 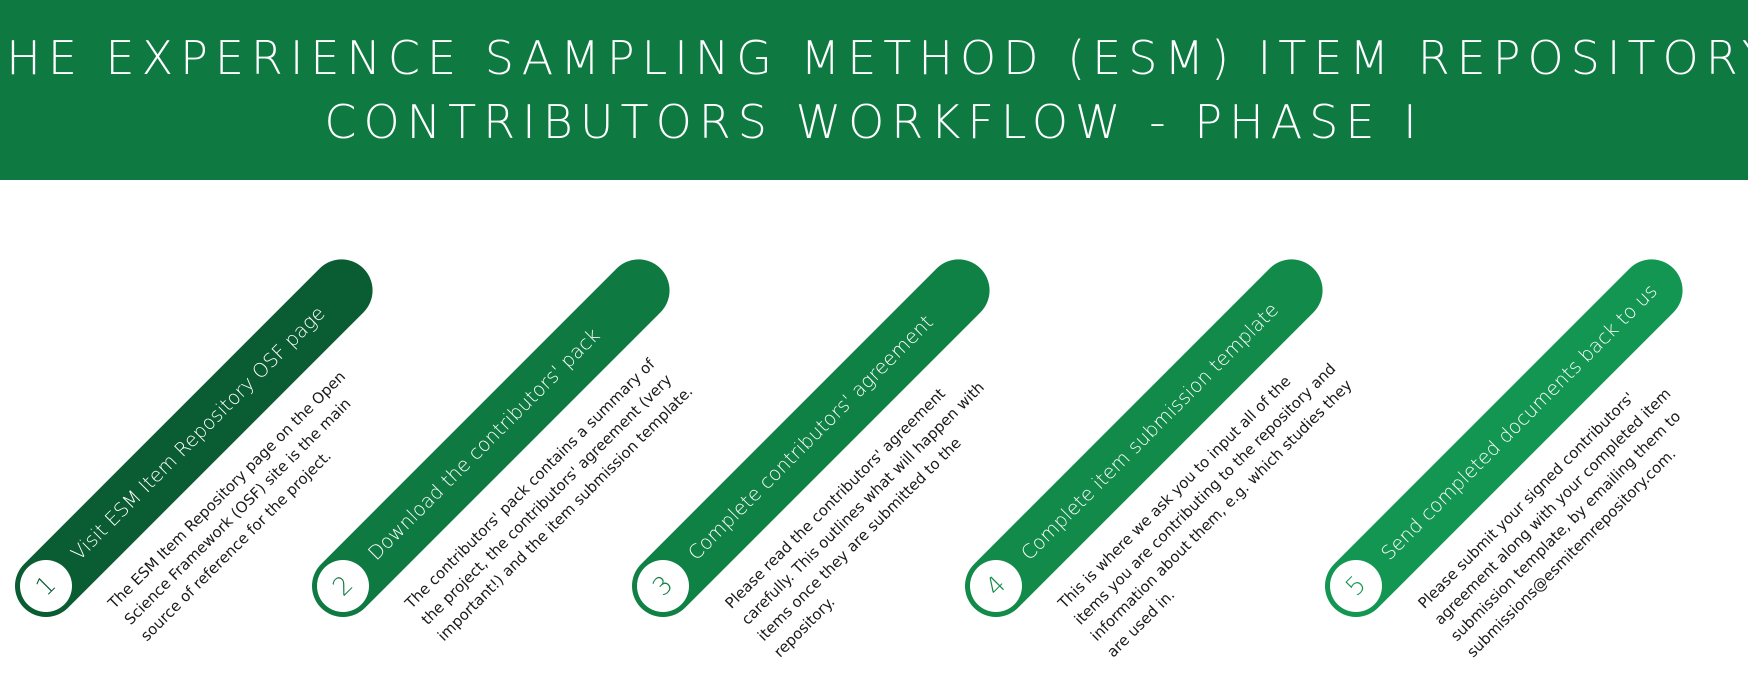 What do you see at coordinates (874, 122) in the screenshot?
I see `page-title-line-2: CONTRIBUTORS WORKFLOW - PHASE I` at bounding box center [874, 122].